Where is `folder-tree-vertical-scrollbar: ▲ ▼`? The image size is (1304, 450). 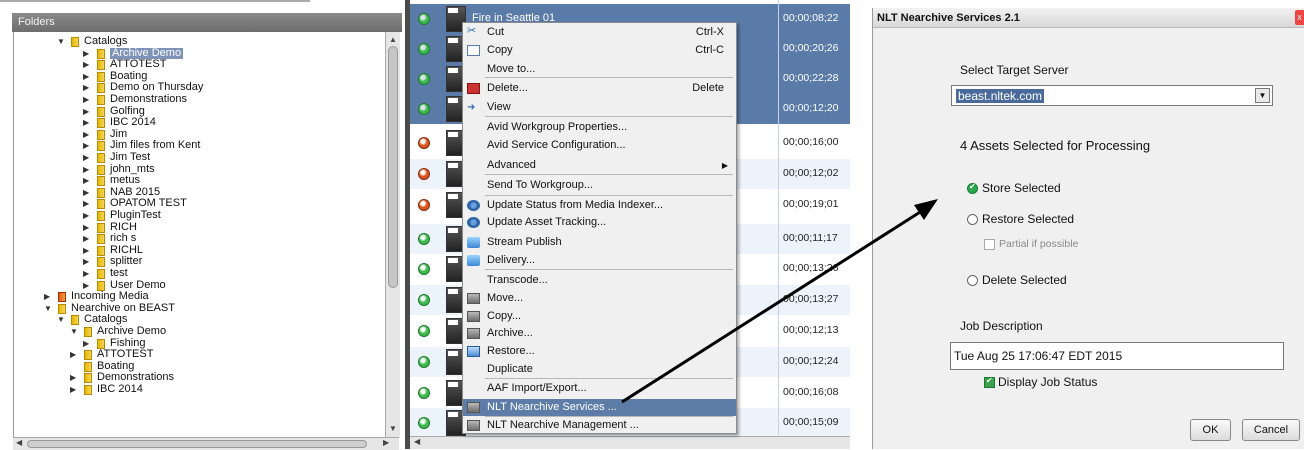 folder-tree-vertical-scrollbar: ▲ ▼ is located at coordinates (392, 235).